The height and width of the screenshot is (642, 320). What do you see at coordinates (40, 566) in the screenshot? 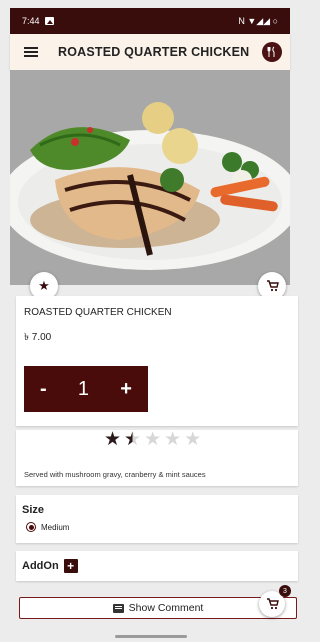
I see `addon-label: AddOn` at bounding box center [40, 566].